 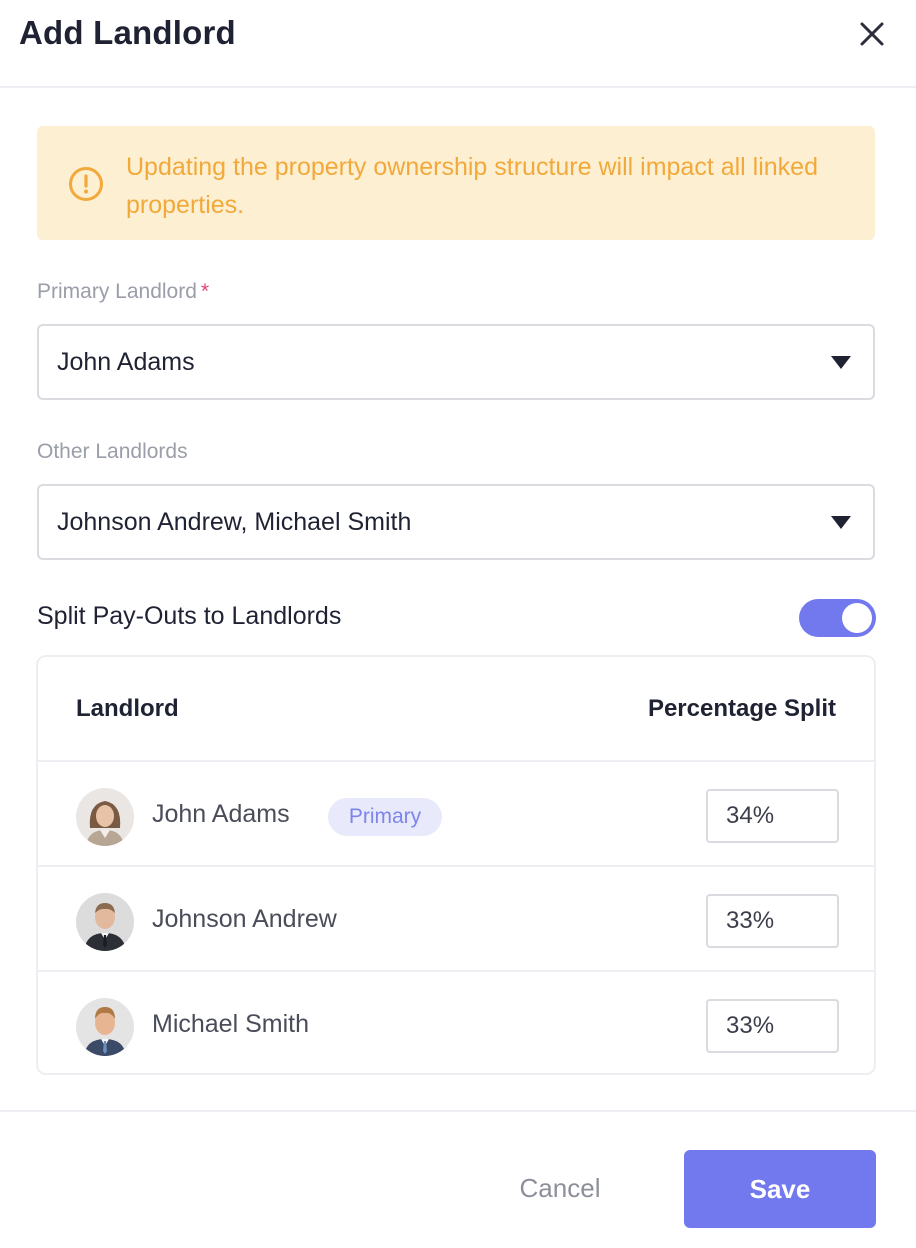 What do you see at coordinates (456, 362) in the screenshot?
I see `primary-landlord-select: John Adams` at bounding box center [456, 362].